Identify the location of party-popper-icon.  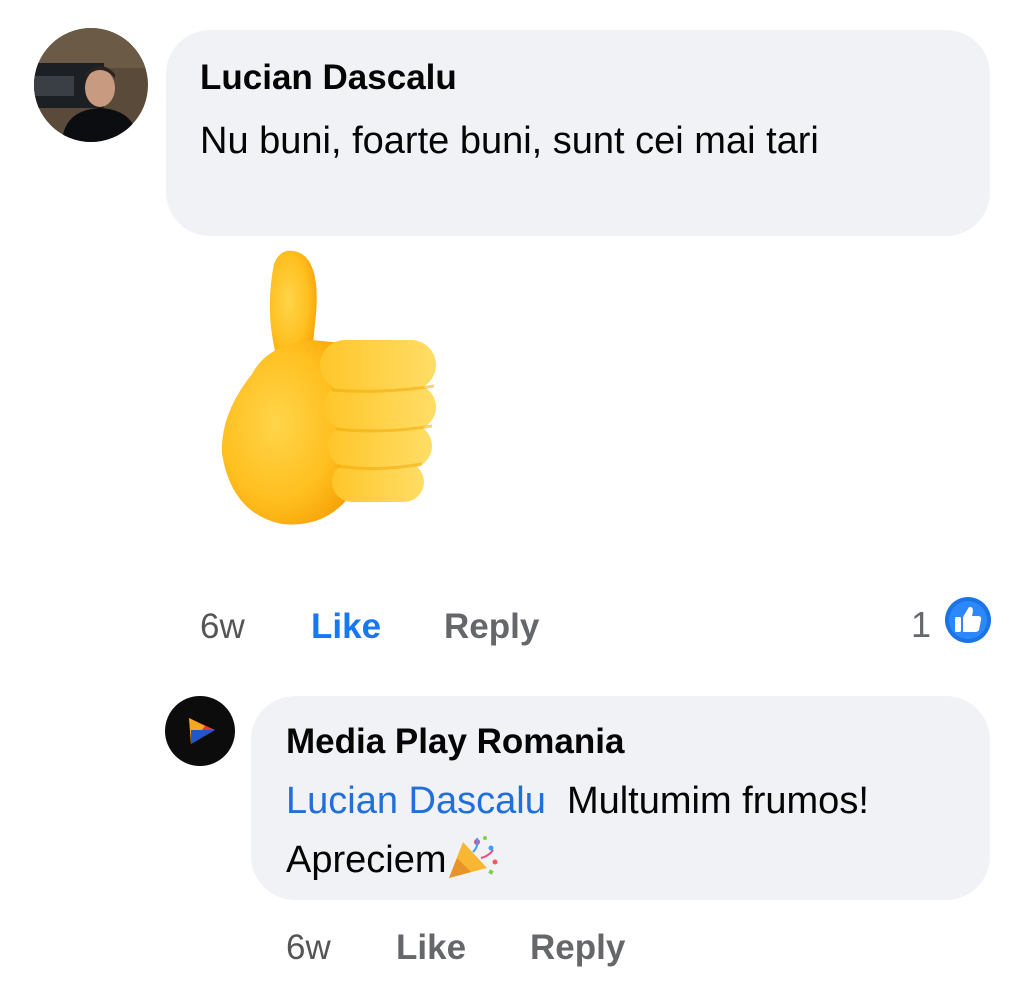
(473, 857).